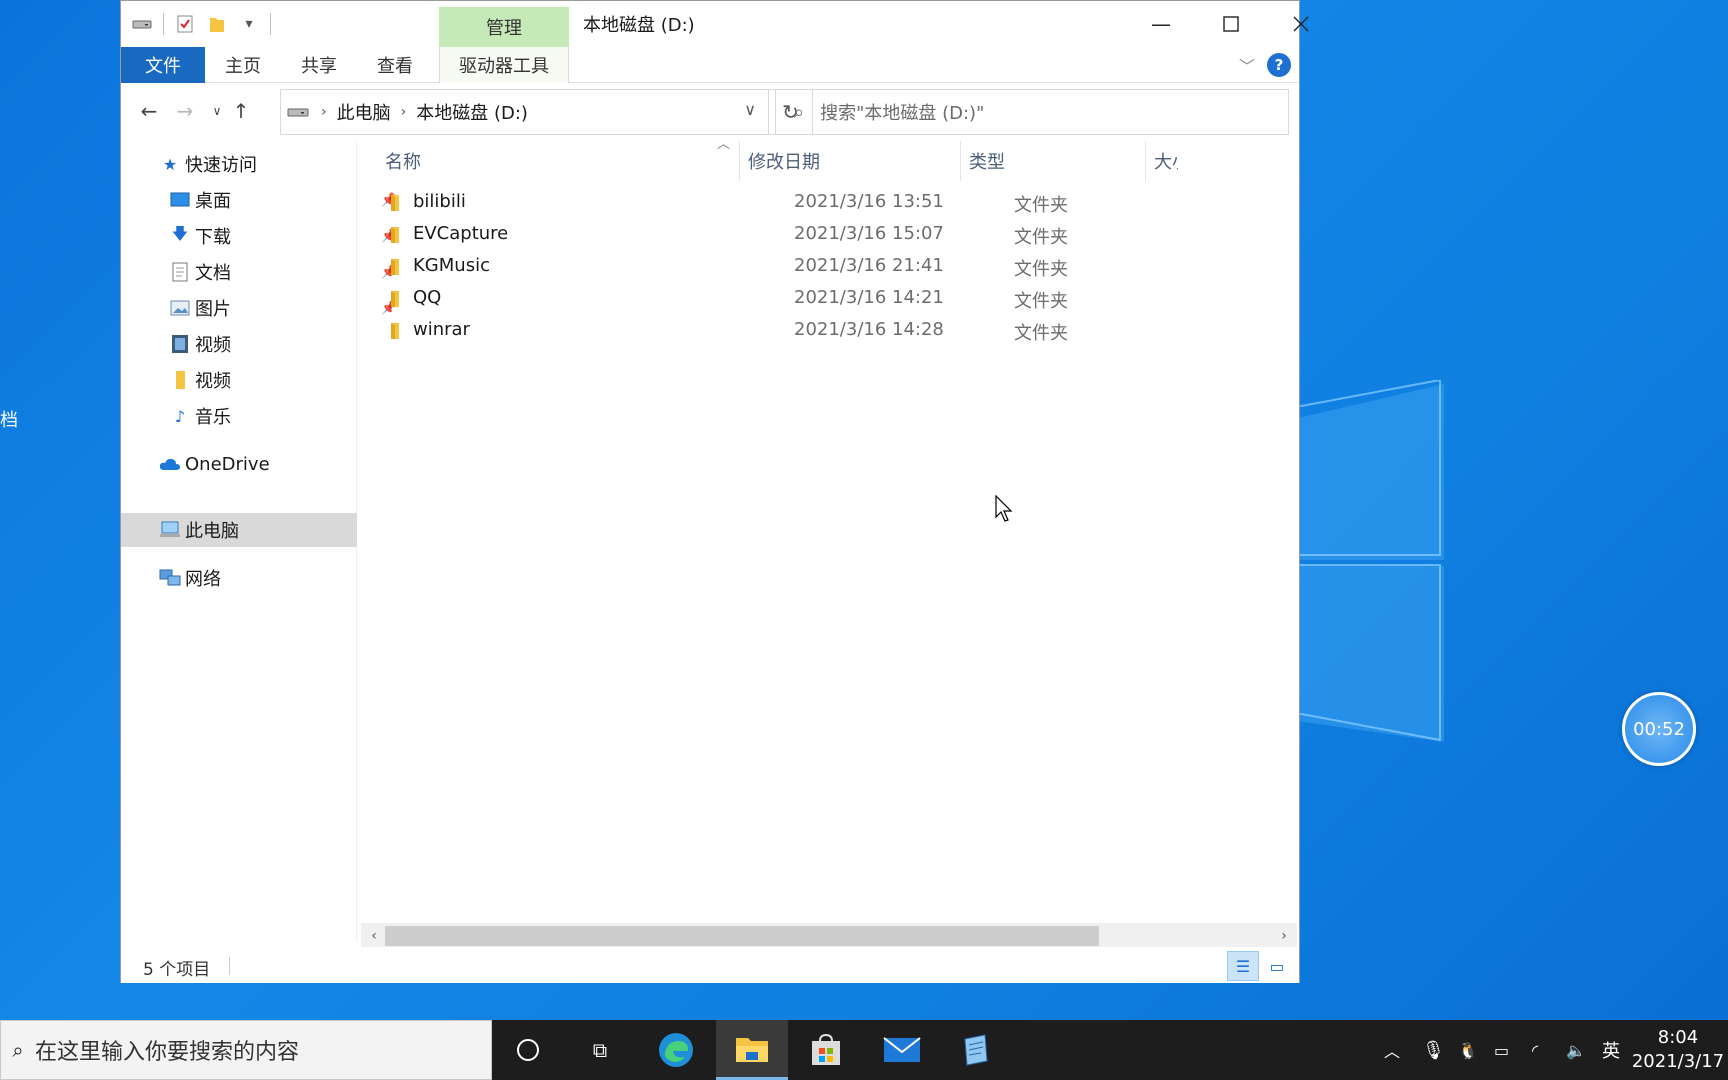 This screenshot has height=1080, width=1728. I want to click on nav-label: OneDrive, so click(227, 464).